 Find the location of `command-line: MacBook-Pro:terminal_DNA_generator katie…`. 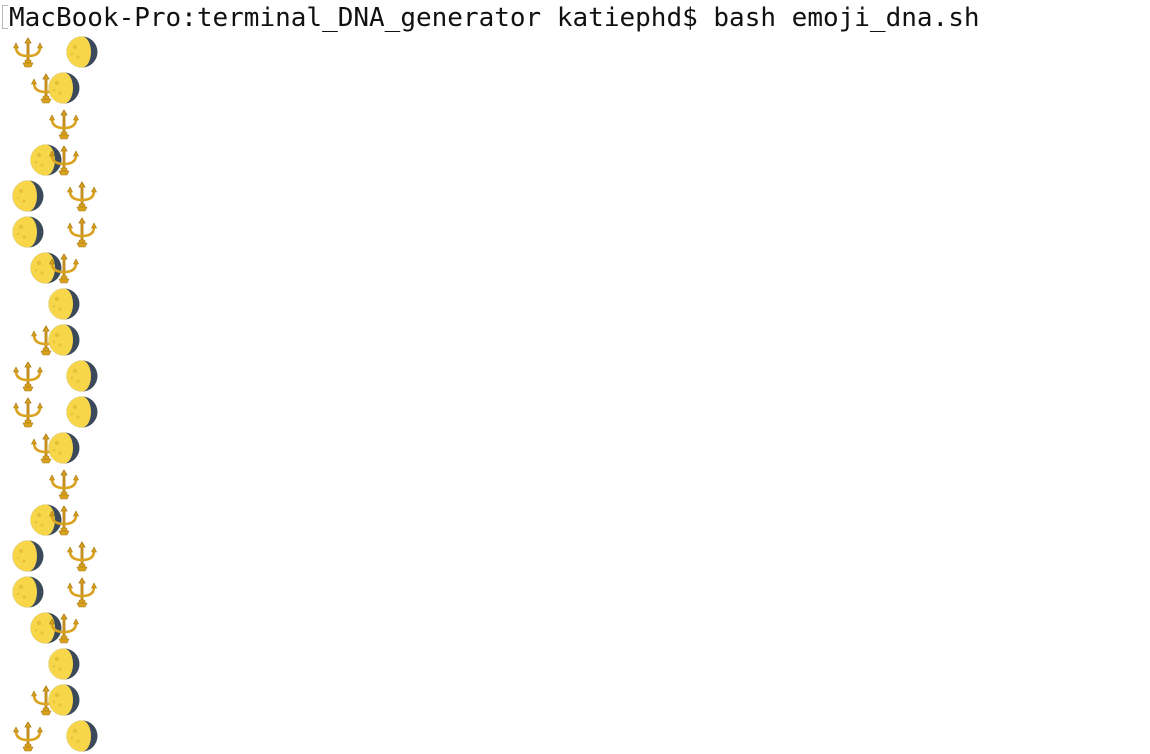

command-line: MacBook-Pro:terminal_DNA_generator katie… is located at coordinates (491, 18).